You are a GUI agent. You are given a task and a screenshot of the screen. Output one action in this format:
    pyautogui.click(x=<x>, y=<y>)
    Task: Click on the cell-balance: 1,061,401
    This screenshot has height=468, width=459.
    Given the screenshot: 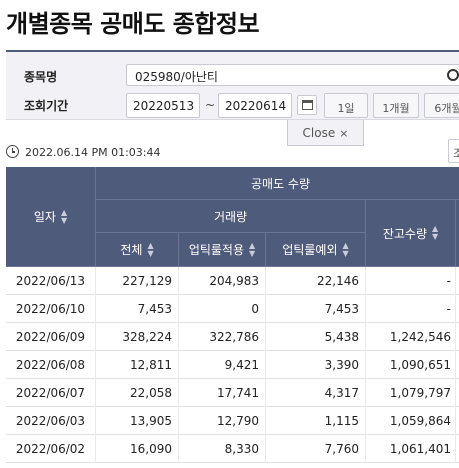 What is the action you would take?
    pyautogui.click(x=411, y=449)
    